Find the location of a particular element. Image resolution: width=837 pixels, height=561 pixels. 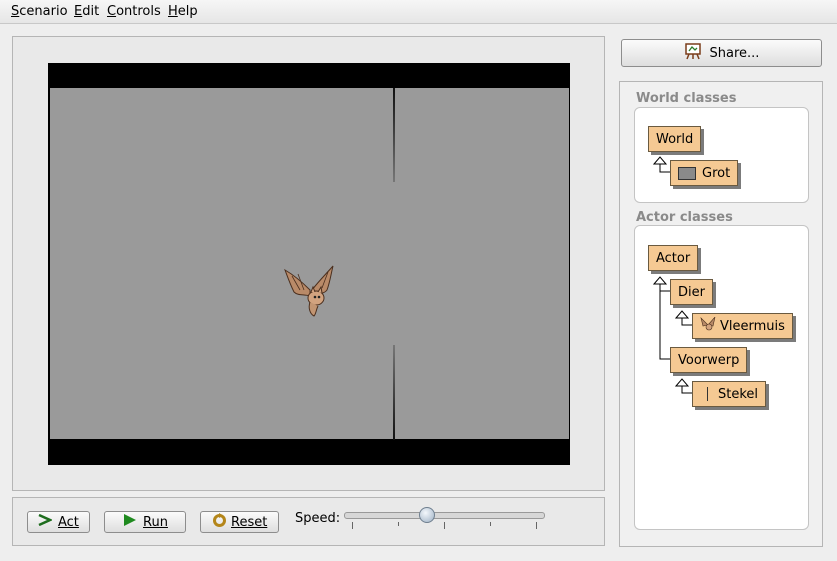

act-button: Act is located at coordinates (58, 522).